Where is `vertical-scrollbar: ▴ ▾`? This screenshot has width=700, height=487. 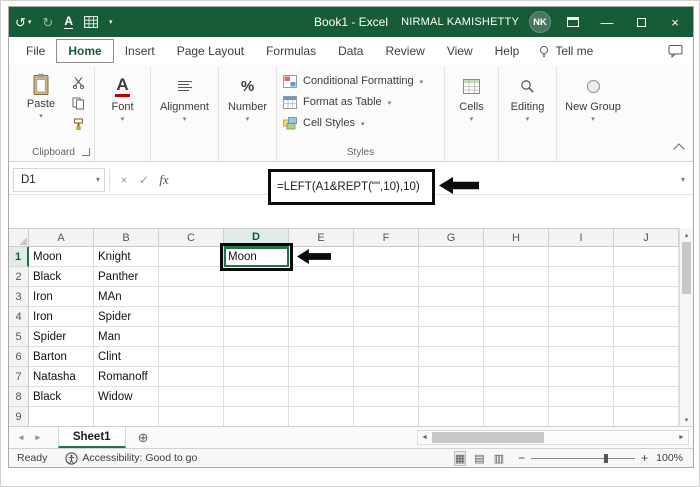 vertical-scrollbar: ▴ ▾ is located at coordinates (686, 327).